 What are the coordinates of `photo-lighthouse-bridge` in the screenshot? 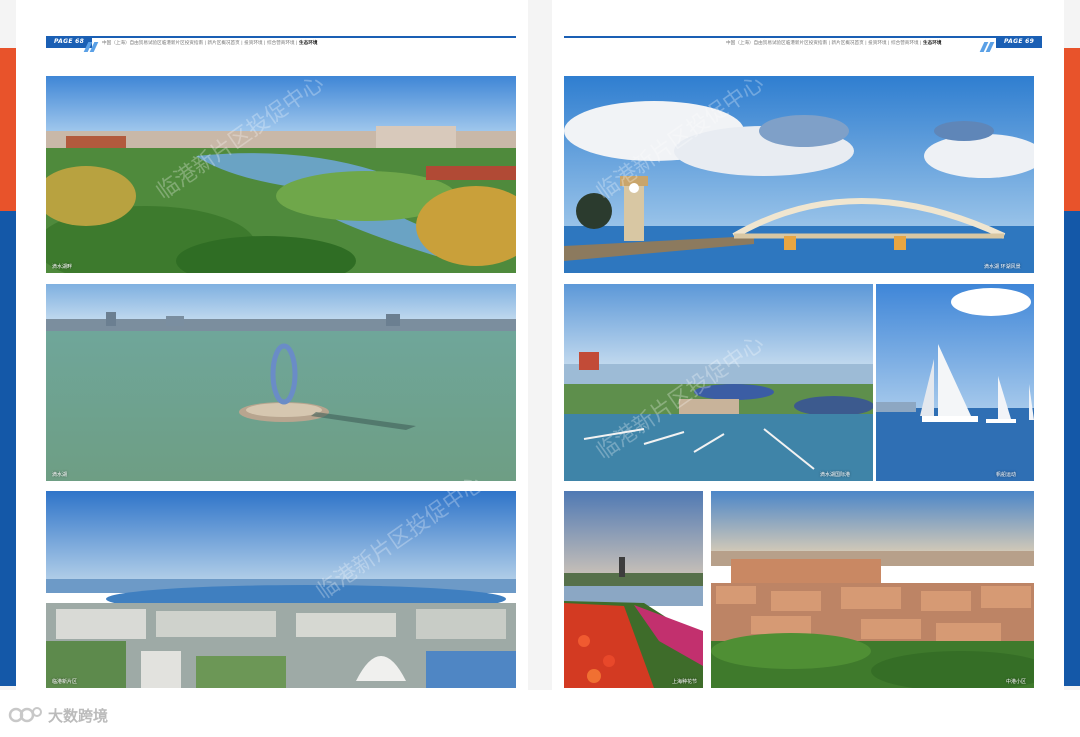 It's located at (799, 174).